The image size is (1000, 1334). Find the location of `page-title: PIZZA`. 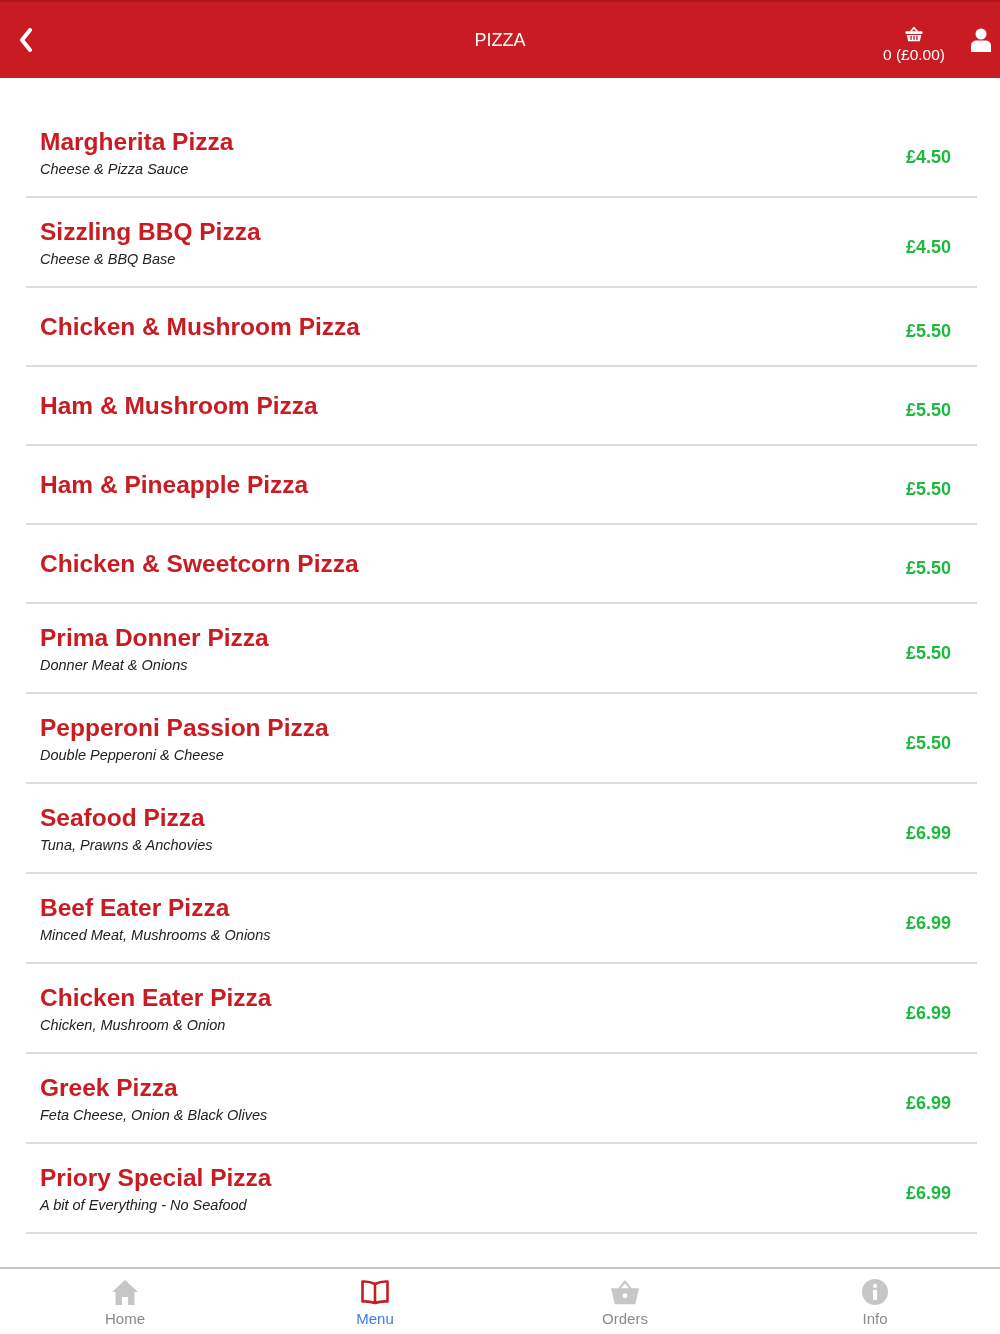

page-title: PIZZA is located at coordinates (500, 40).